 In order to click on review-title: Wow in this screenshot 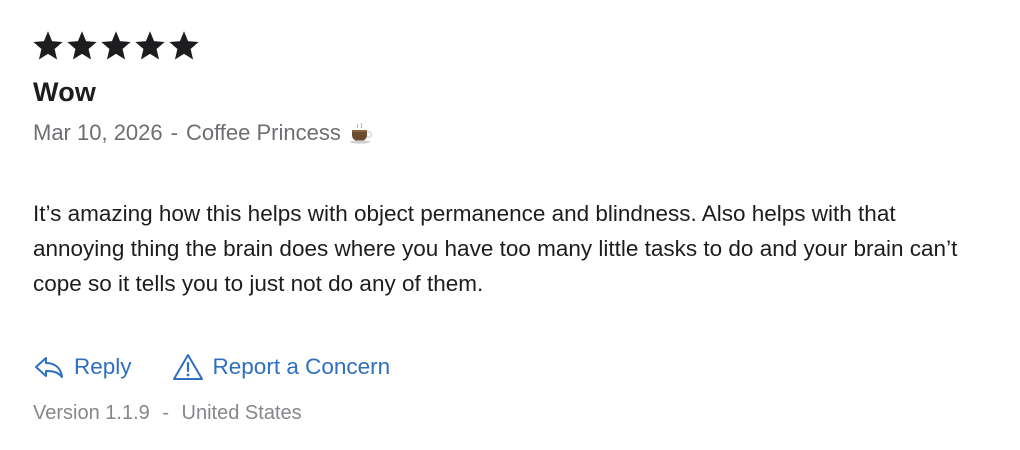, I will do `click(65, 92)`.